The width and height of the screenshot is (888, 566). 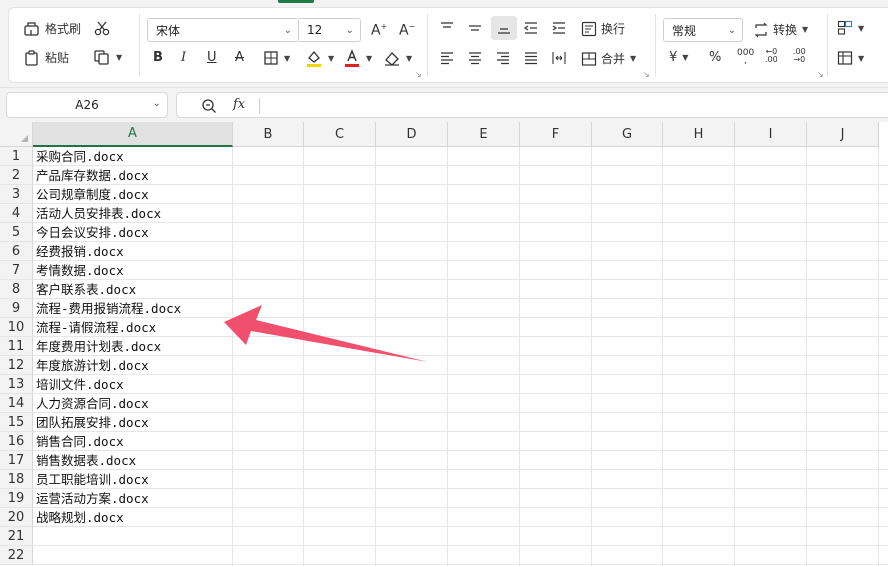 What do you see at coordinates (608, 58) in the screenshot?
I see `merge-button: 合并 ▼` at bounding box center [608, 58].